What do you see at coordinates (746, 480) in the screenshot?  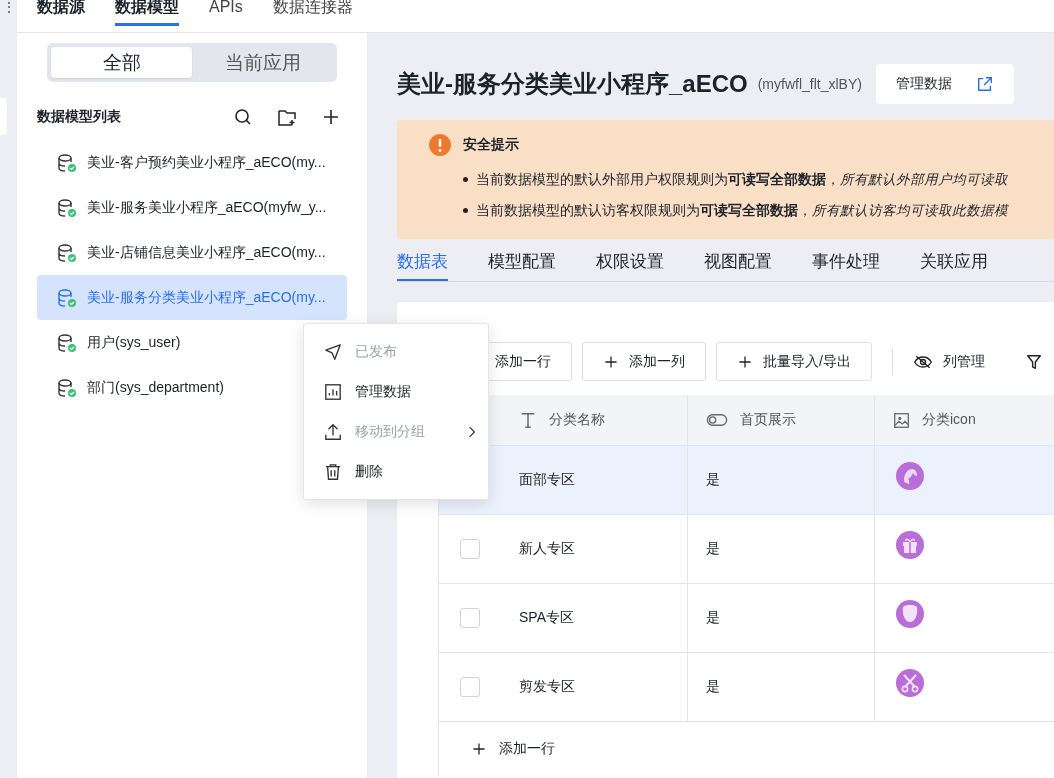 I see `table-row: 面部专区 是` at bounding box center [746, 480].